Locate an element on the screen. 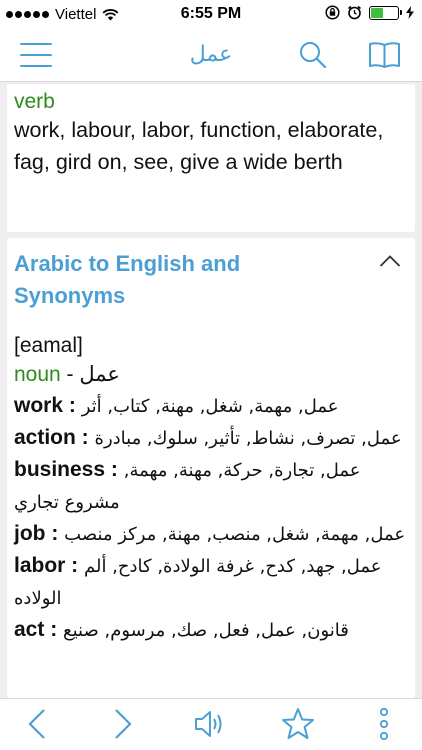 The image size is (422, 750). entry-english: work is located at coordinates (39, 405).